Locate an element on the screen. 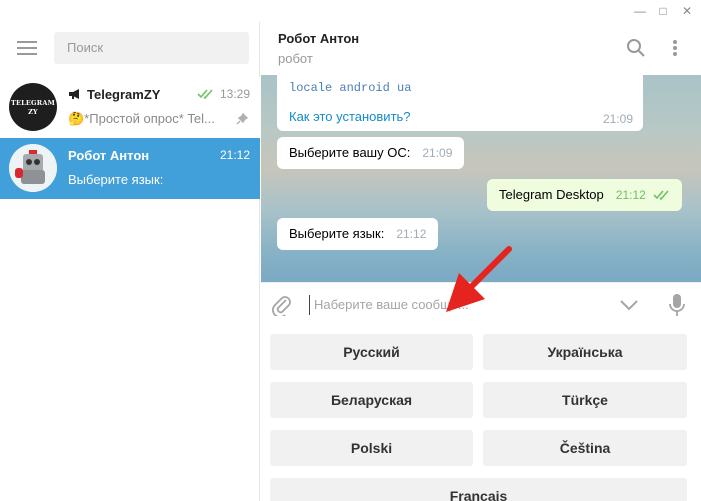 The width and height of the screenshot is (701, 501). keyboard-button-ukrainian: Українська is located at coordinates (585, 352).